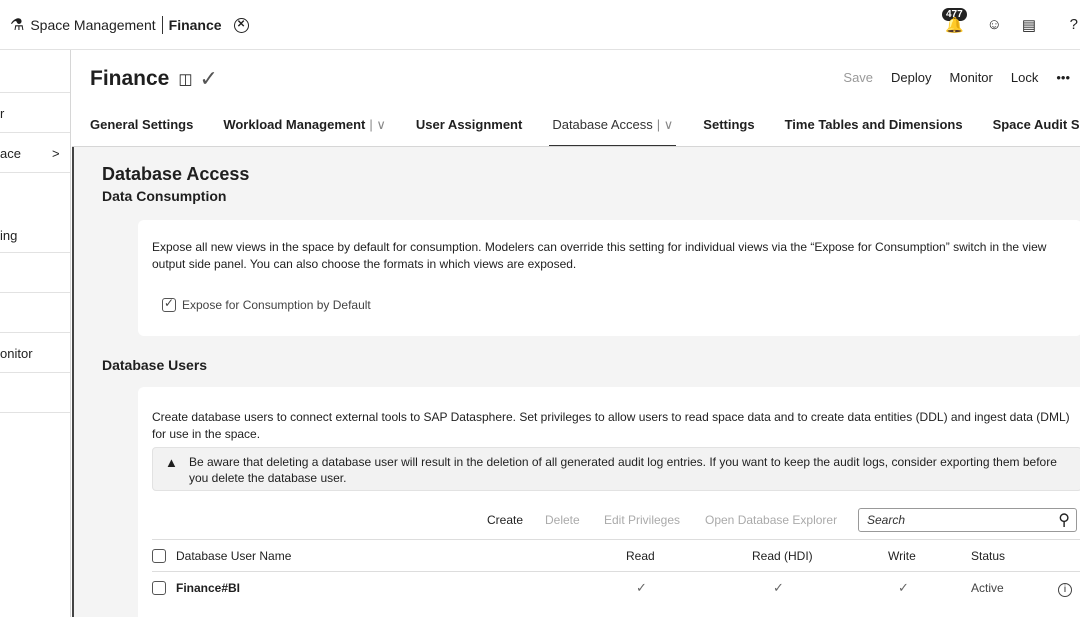 Image resolution: width=1080 pixels, height=617 pixels. What do you see at coordinates (988, 556) in the screenshot?
I see `column-header-status: Status` at bounding box center [988, 556].